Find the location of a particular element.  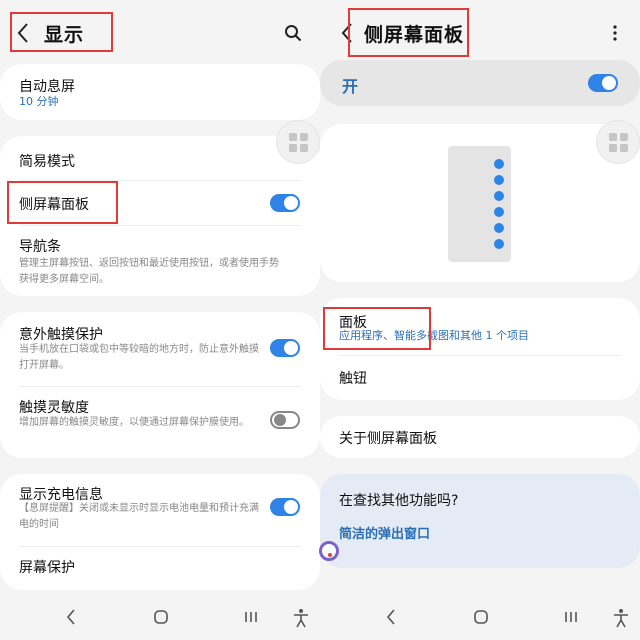

row-title: 自动息屏 is located at coordinates (47, 87).